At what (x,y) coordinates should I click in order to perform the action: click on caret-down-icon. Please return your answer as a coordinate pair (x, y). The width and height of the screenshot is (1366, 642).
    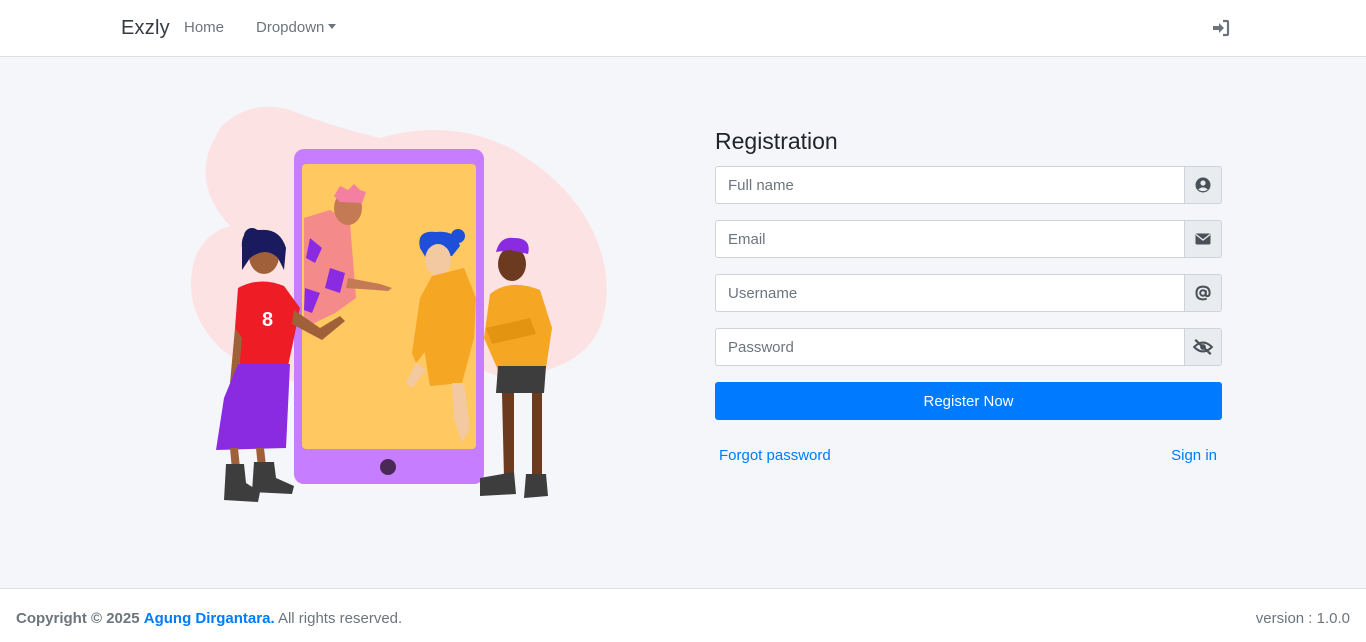
    Looking at the image, I should click on (332, 26).